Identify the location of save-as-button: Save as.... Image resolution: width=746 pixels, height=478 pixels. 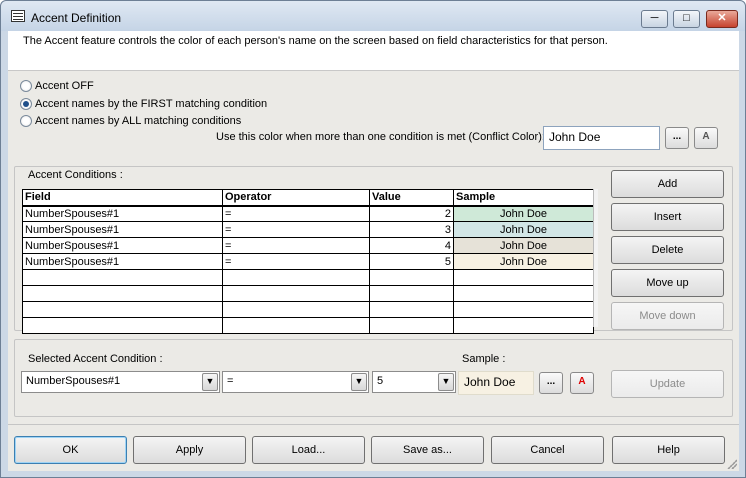
(427, 450).